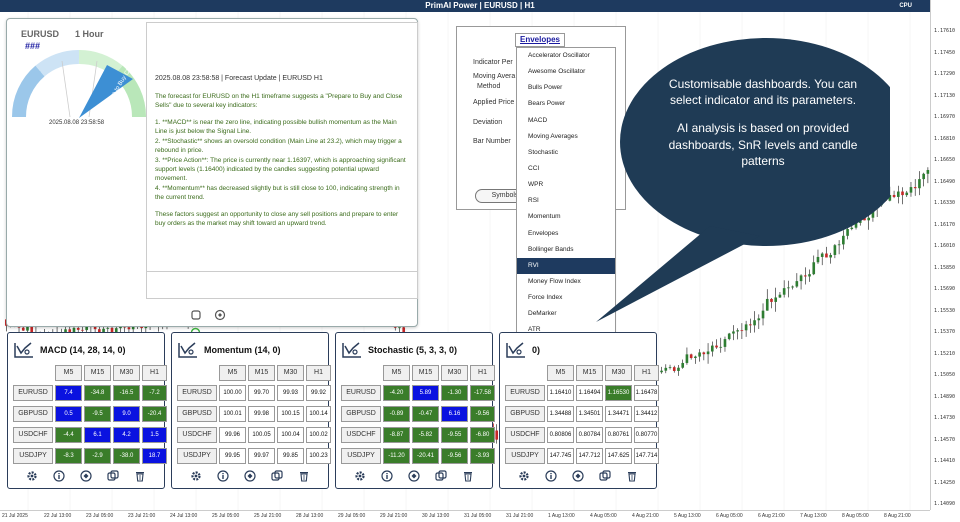  Describe the element at coordinates (771, 516) in the screenshot. I see `time-tick-label: 6 Aug 21:00` at that location.